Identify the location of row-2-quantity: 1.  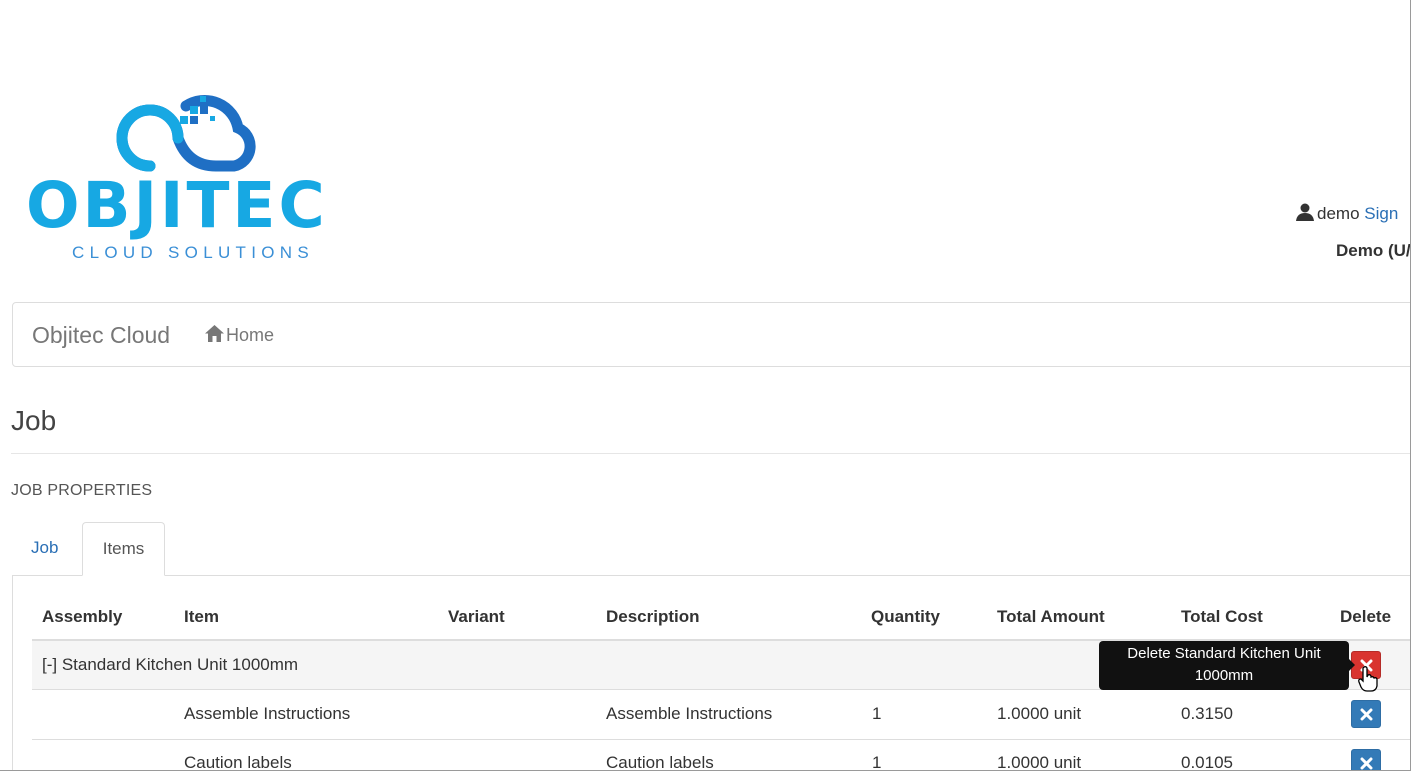
(877, 762).